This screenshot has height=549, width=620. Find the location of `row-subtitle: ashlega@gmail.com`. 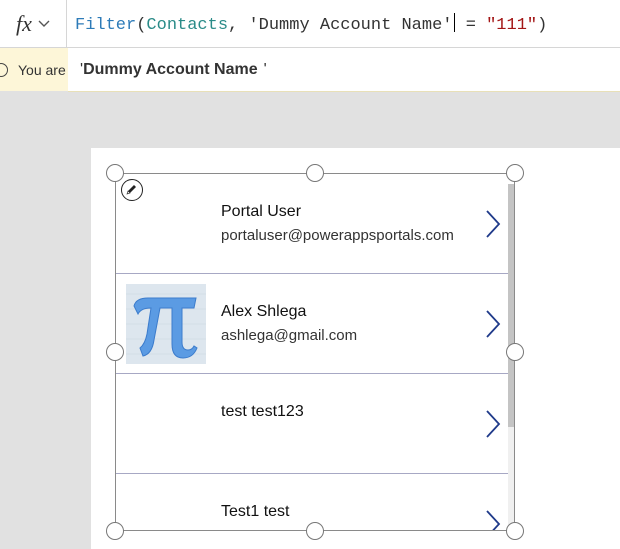

row-subtitle: ashlega@gmail.com is located at coordinates (289, 335).